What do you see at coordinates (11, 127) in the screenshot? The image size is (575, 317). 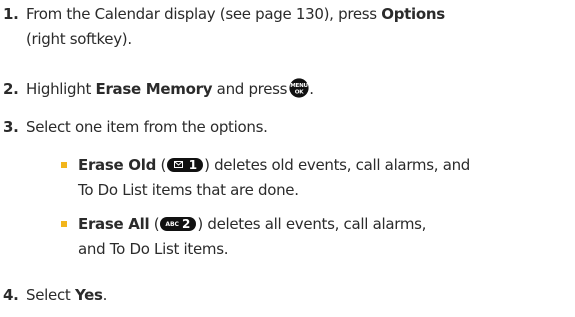 I see `step-number: 3.` at bounding box center [11, 127].